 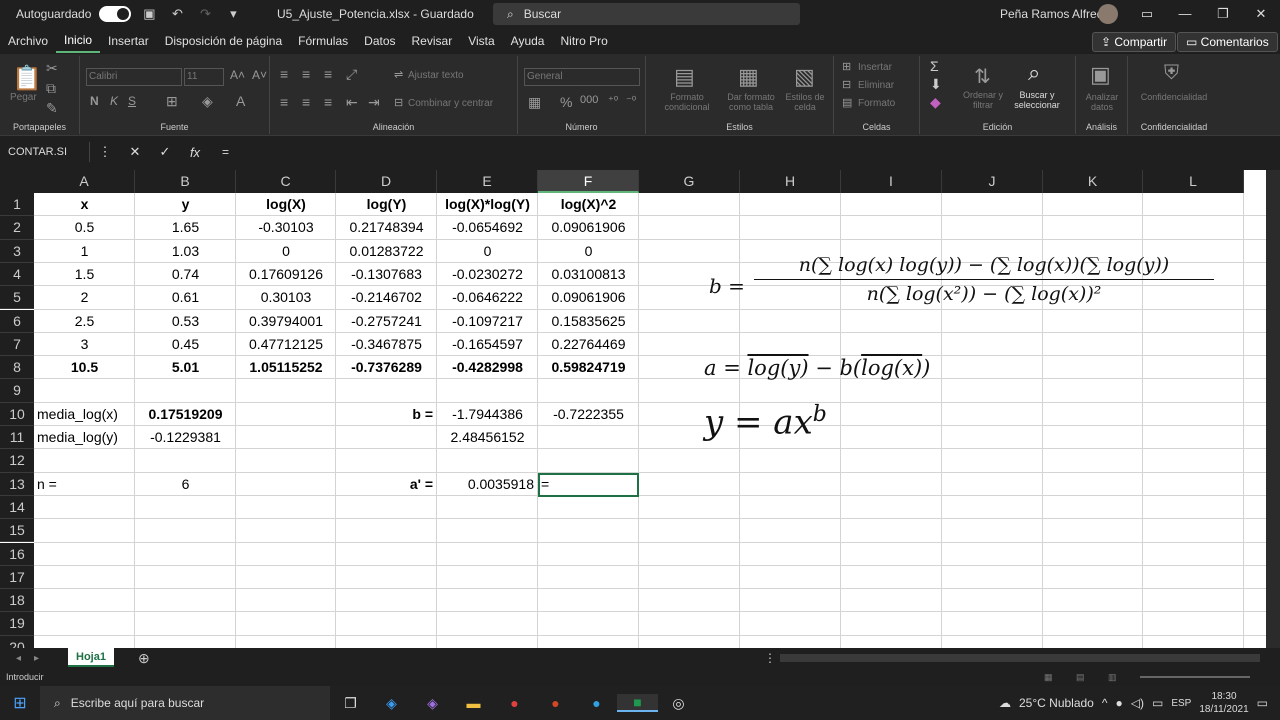 I want to click on cell-c2: -0.30103, so click(x=286, y=227).